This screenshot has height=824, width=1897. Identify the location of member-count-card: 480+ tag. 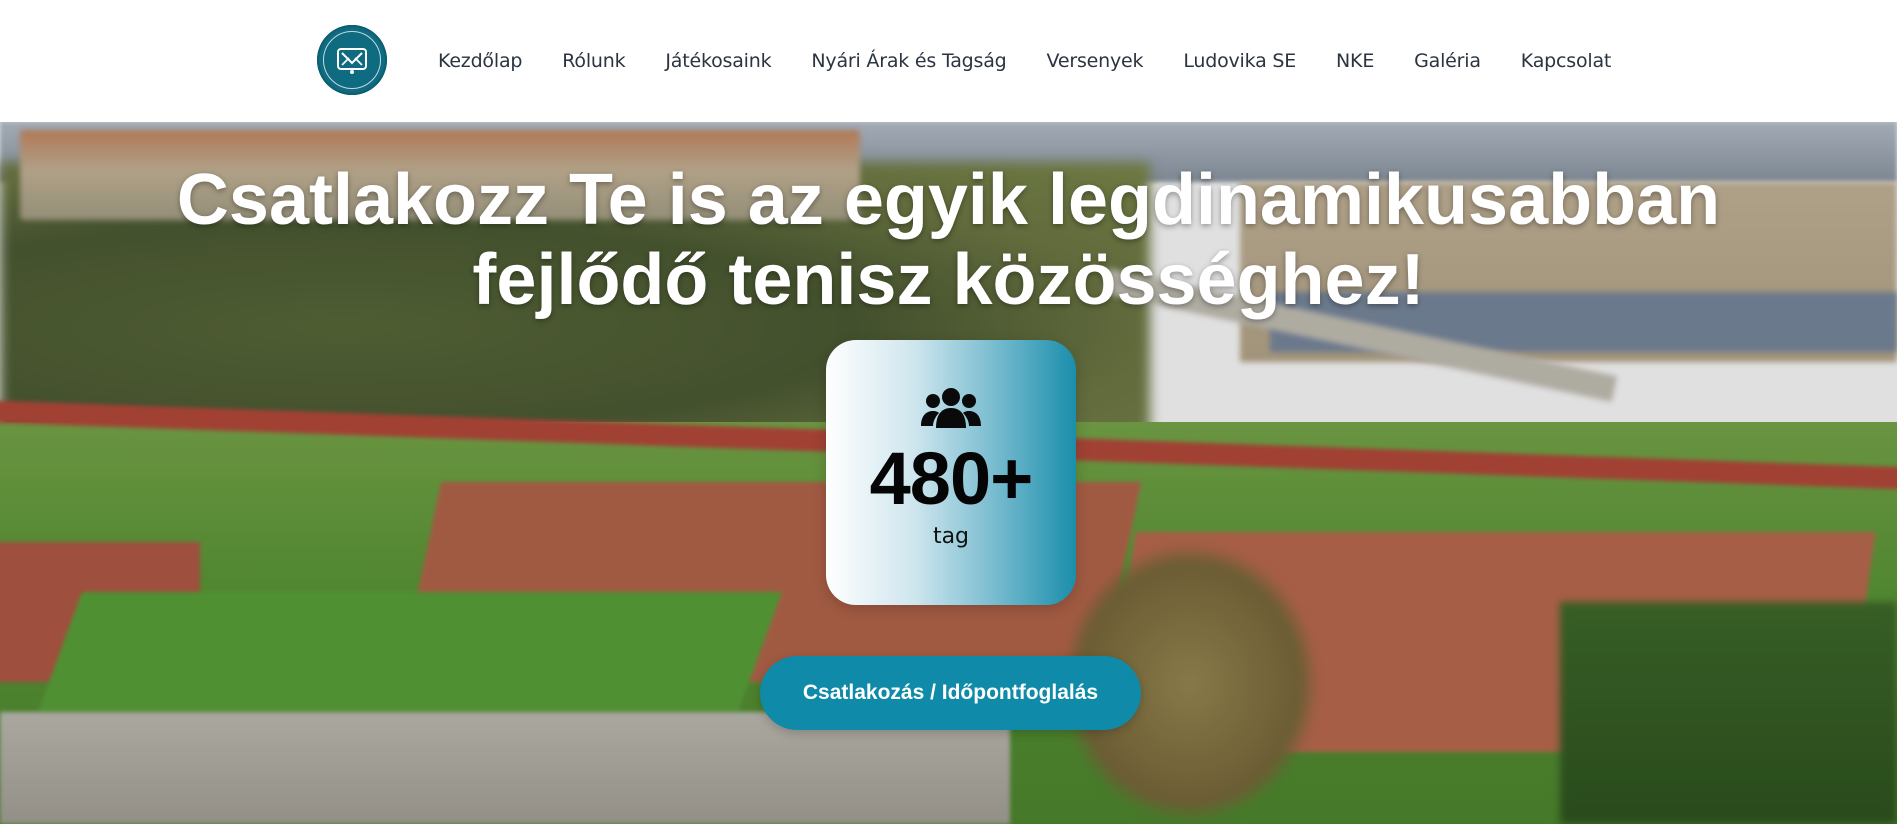
(951, 472).